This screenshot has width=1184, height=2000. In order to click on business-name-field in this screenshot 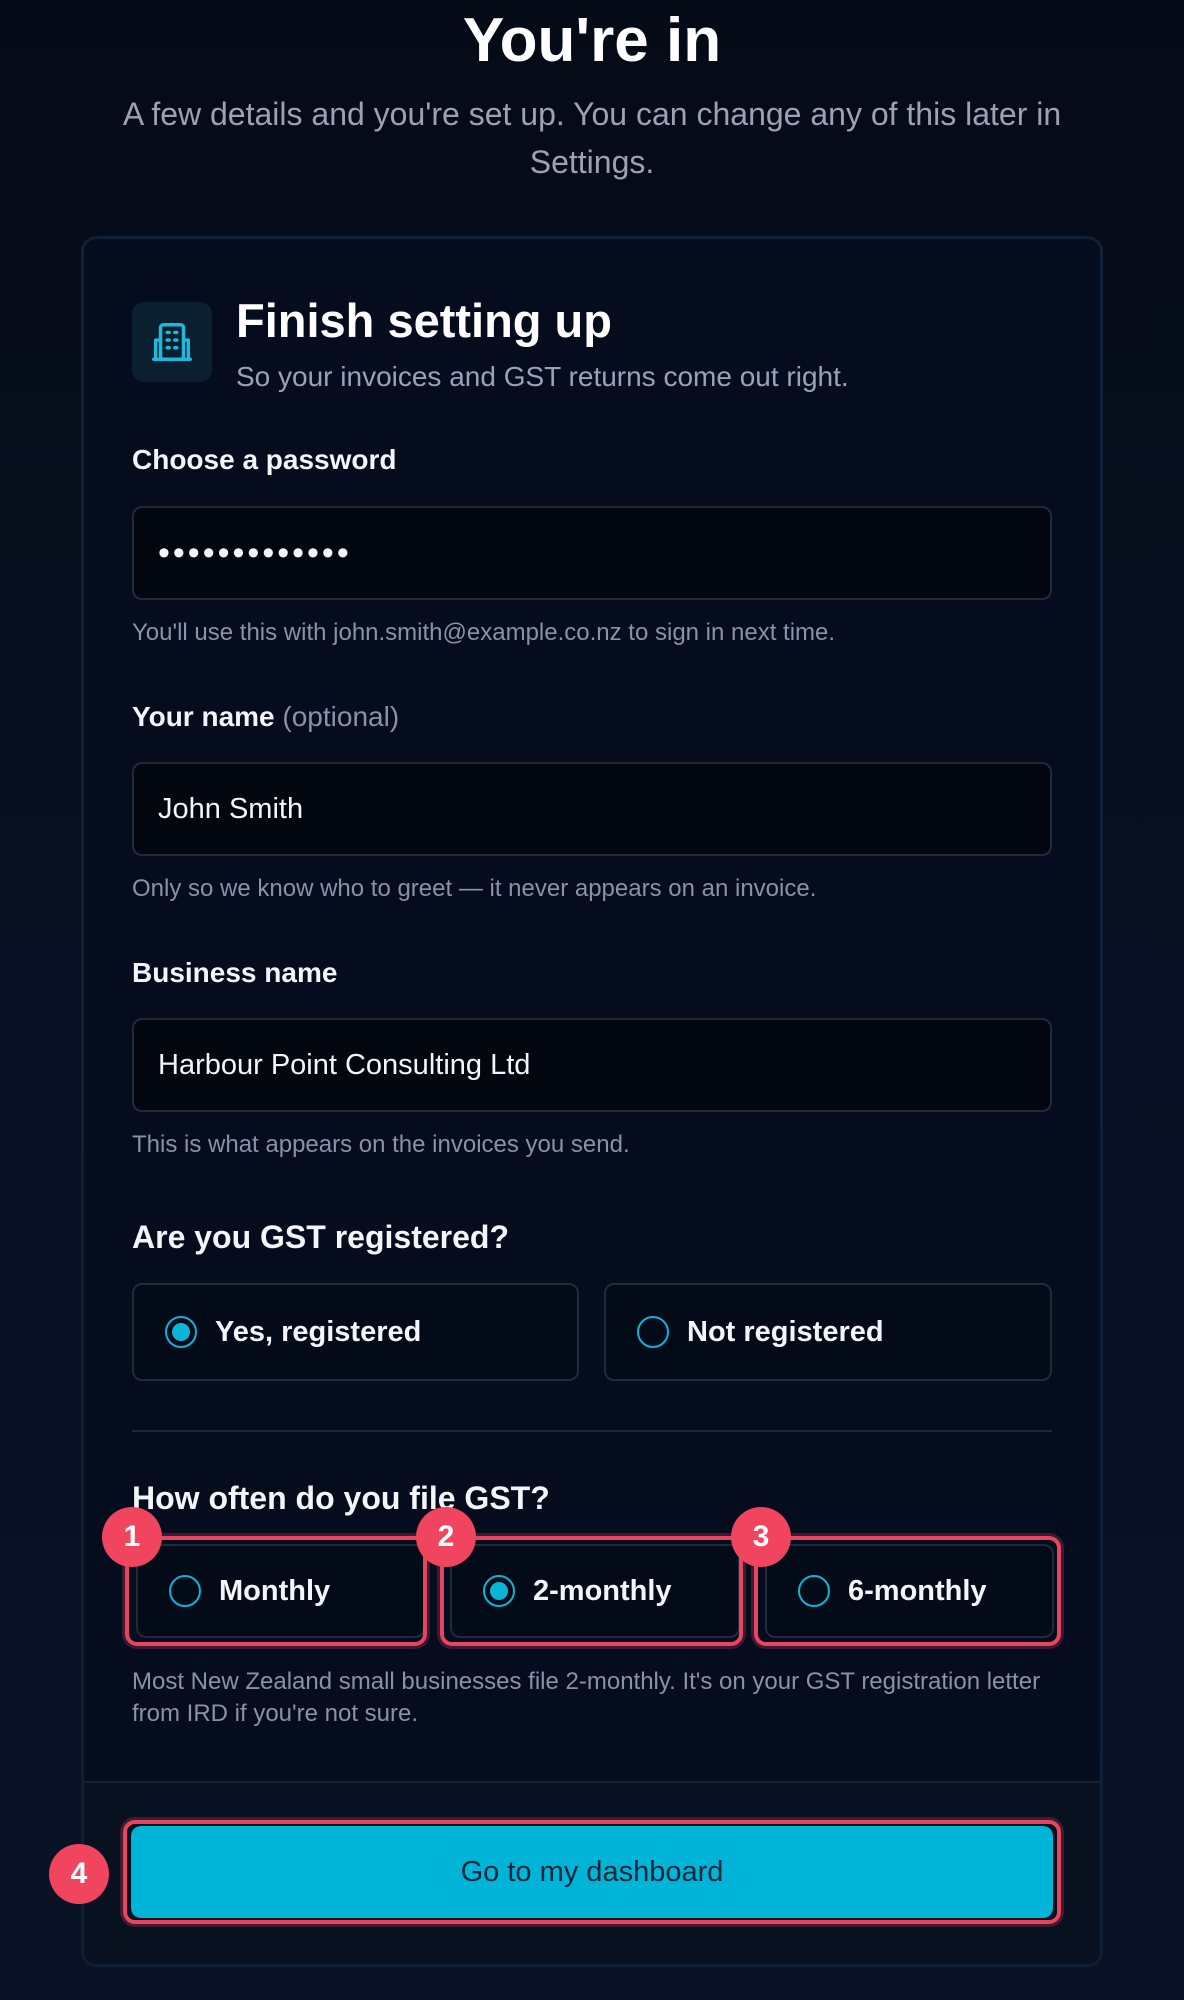, I will do `click(592, 1065)`.